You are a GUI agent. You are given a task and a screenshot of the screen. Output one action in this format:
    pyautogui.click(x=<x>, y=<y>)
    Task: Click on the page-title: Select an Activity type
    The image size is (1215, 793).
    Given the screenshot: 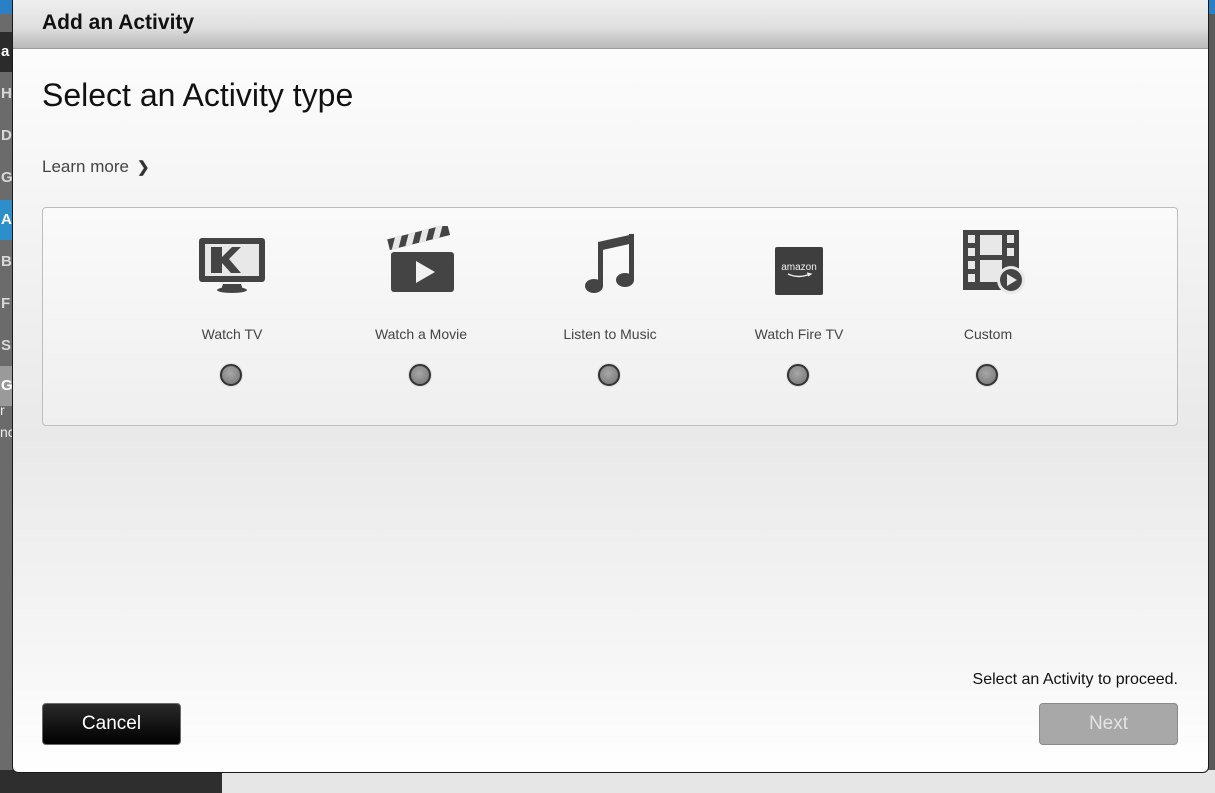 What is the action you would take?
    pyautogui.click(x=198, y=95)
    